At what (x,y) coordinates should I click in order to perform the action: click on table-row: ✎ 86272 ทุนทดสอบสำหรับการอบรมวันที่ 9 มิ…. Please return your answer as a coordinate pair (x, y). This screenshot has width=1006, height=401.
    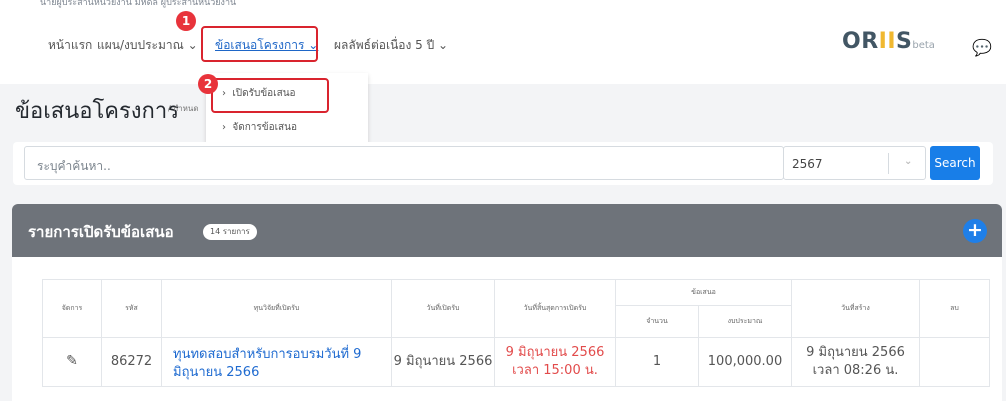
    Looking at the image, I should click on (516, 362).